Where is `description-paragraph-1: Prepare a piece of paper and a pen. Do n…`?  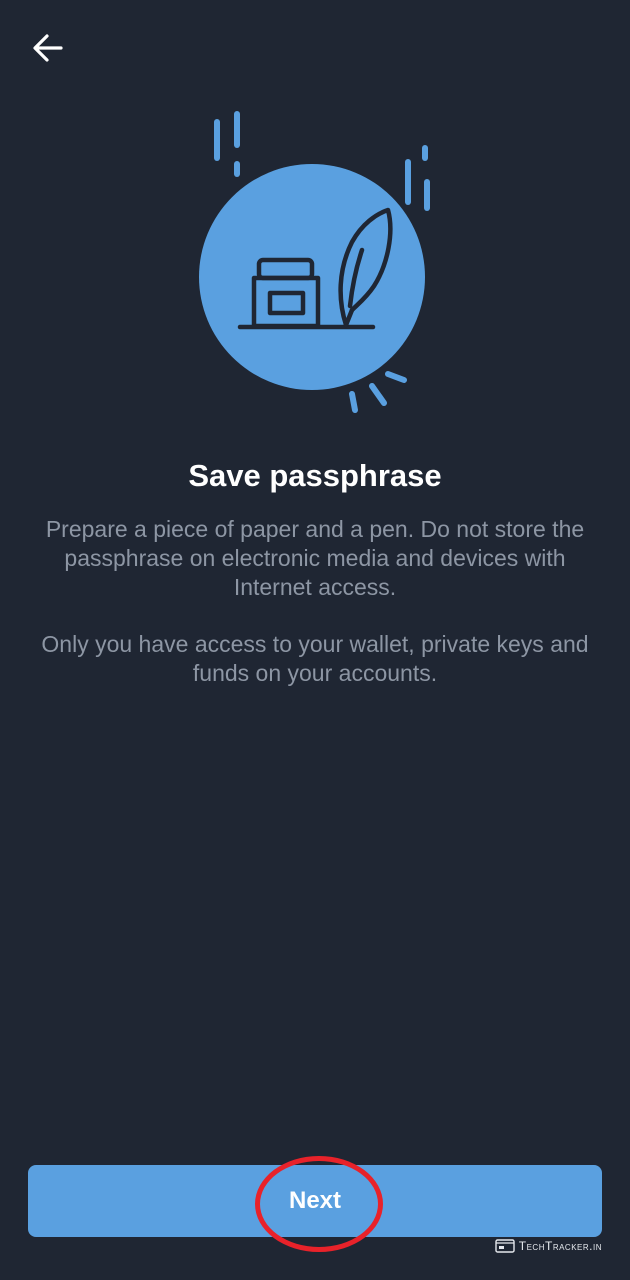
description-paragraph-1: Prepare a piece of paper and a pen. Do n… is located at coordinates (315, 558).